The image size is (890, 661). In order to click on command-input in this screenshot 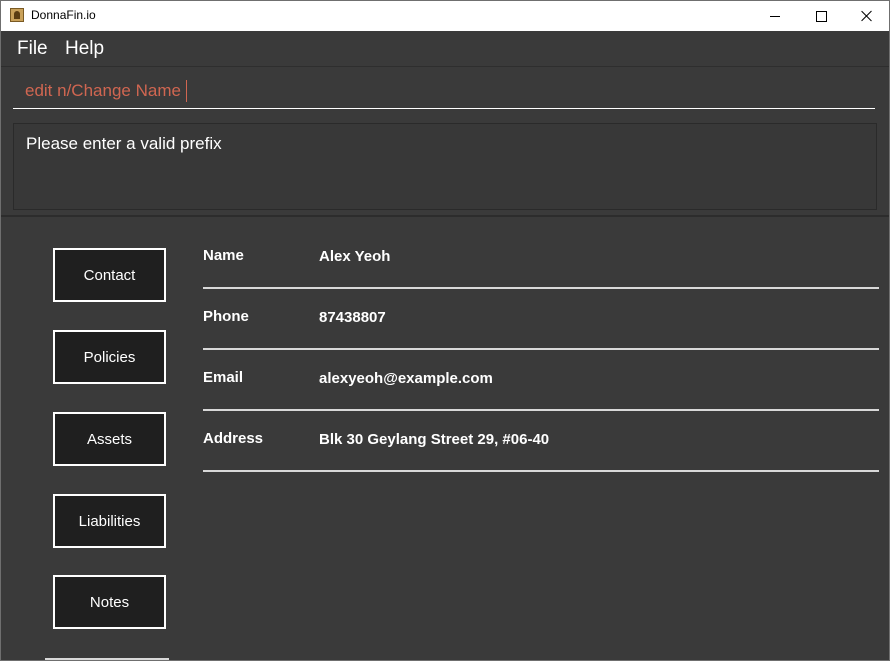, I will do `click(444, 91)`.